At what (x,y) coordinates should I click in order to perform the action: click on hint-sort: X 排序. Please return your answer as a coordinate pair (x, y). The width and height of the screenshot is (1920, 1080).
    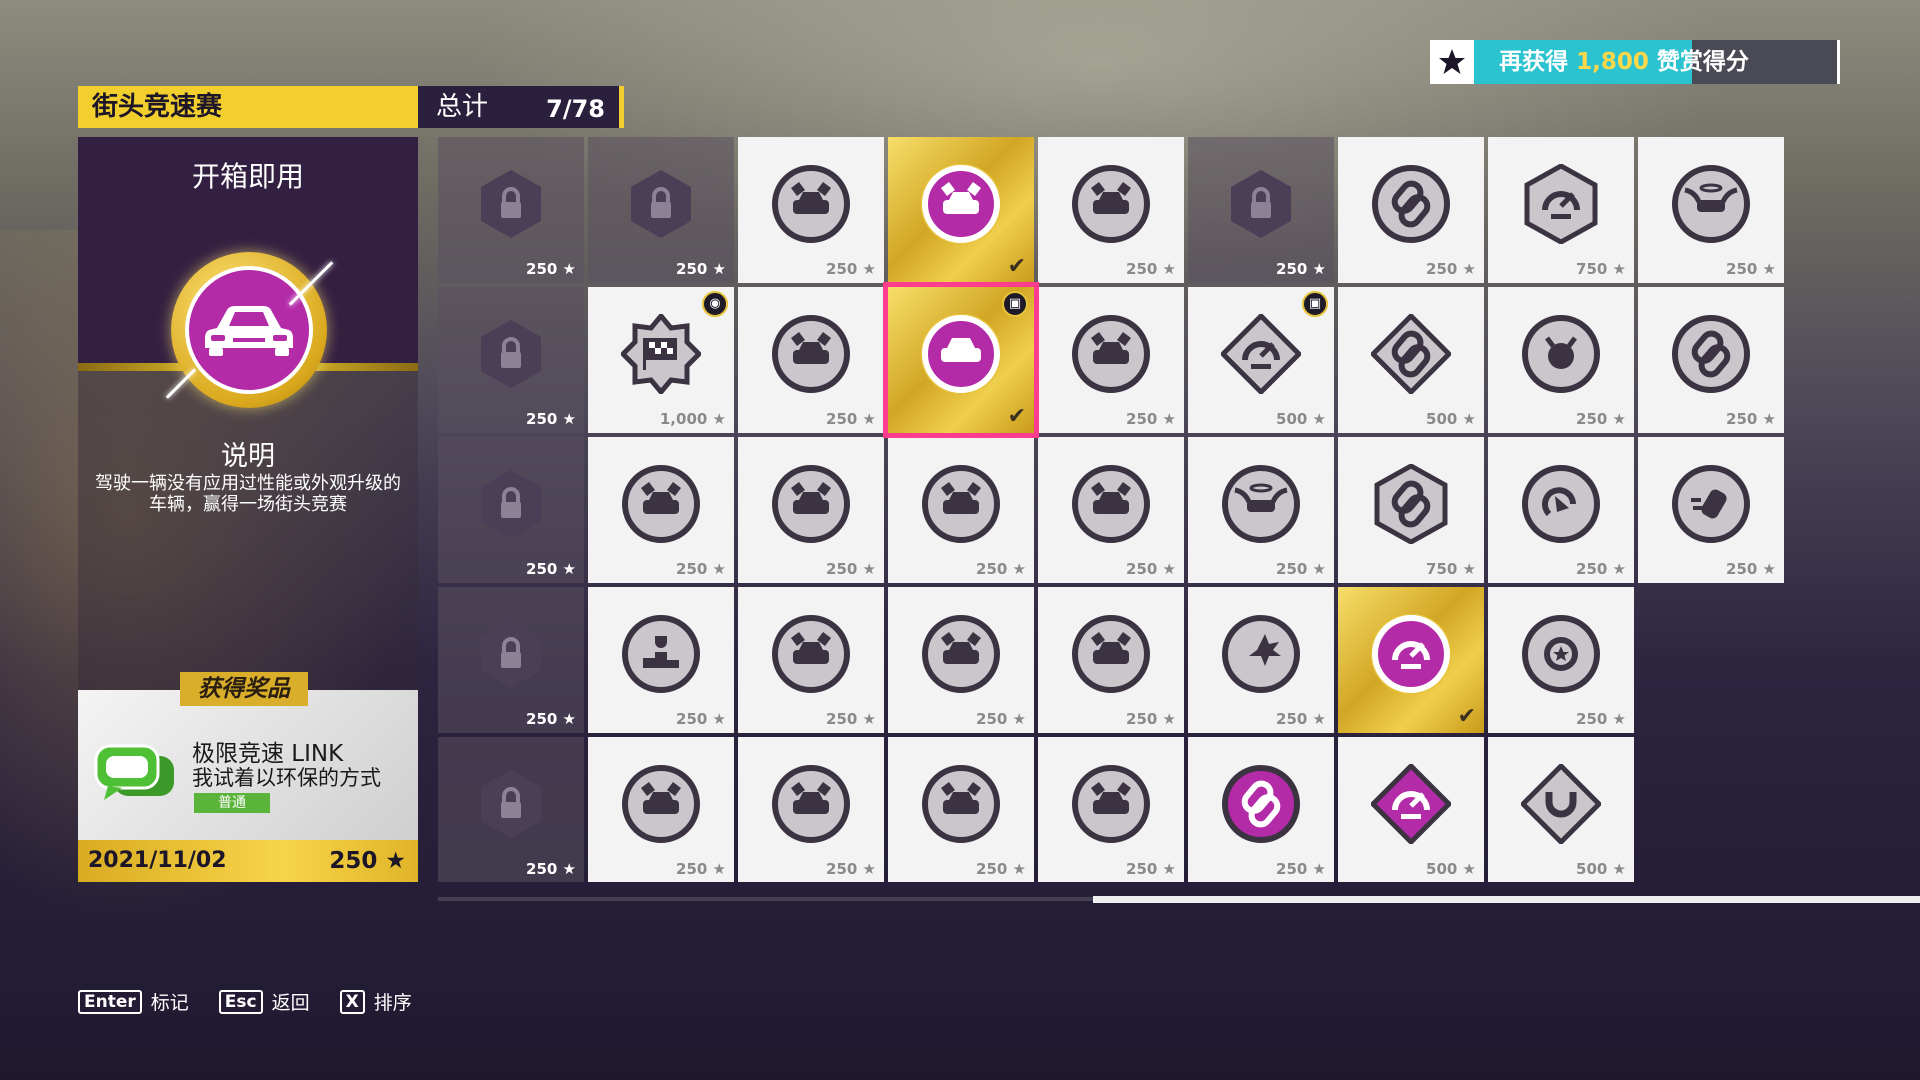
    Looking at the image, I should click on (375, 1001).